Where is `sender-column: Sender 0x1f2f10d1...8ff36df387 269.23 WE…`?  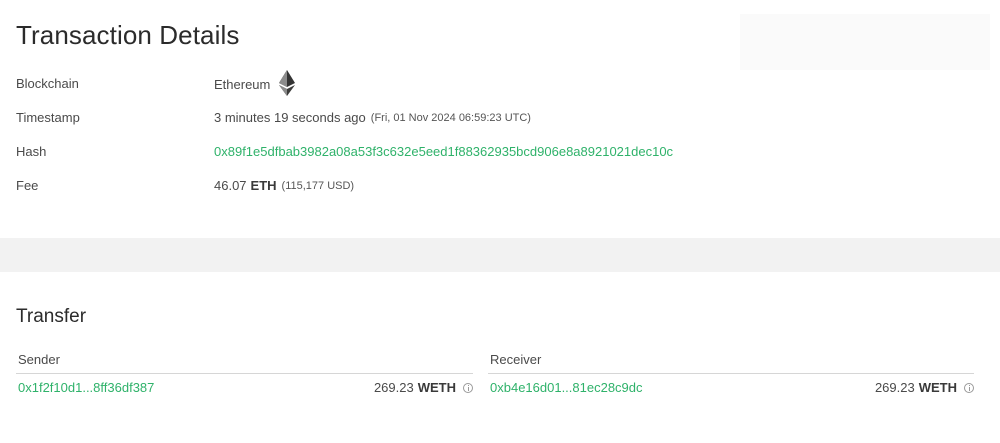 sender-column: Sender 0x1f2f10d1...8ff36df387 269.23 WE… is located at coordinates (244, 373).